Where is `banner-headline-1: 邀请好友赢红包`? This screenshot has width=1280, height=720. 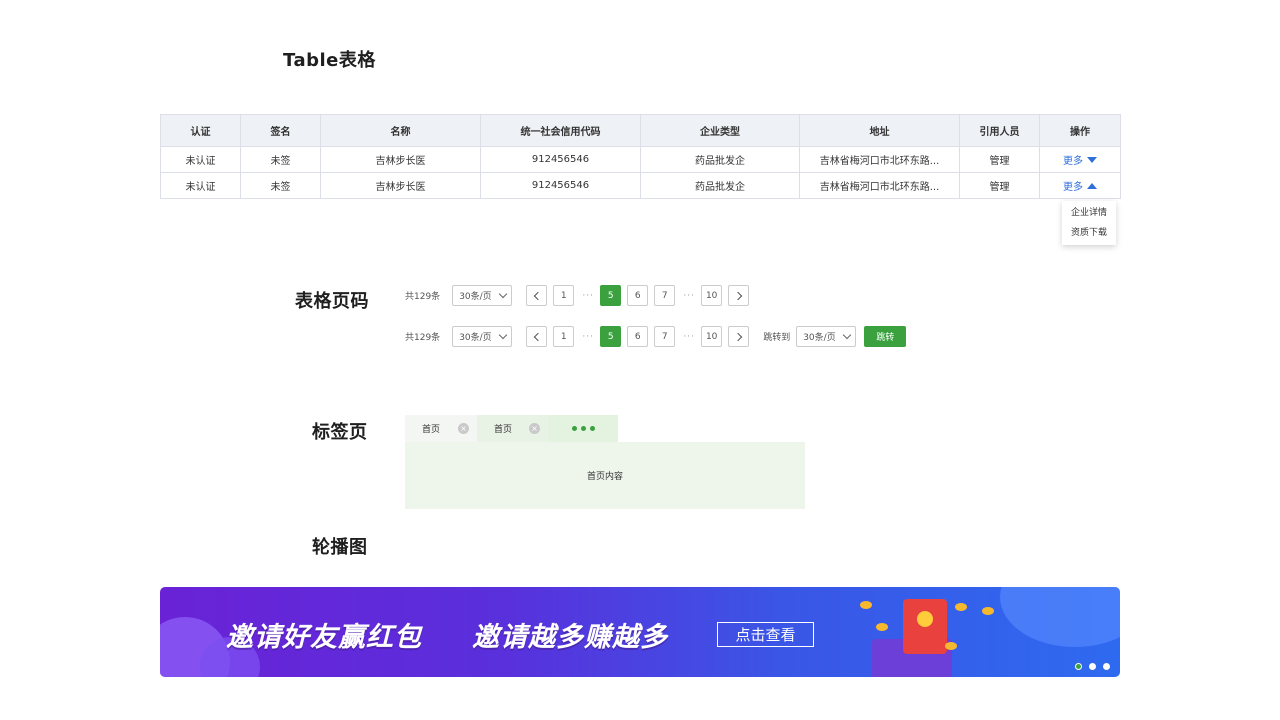
banner-headline-1: 邀请好友赢红包 is located at coordinates (324, 637).